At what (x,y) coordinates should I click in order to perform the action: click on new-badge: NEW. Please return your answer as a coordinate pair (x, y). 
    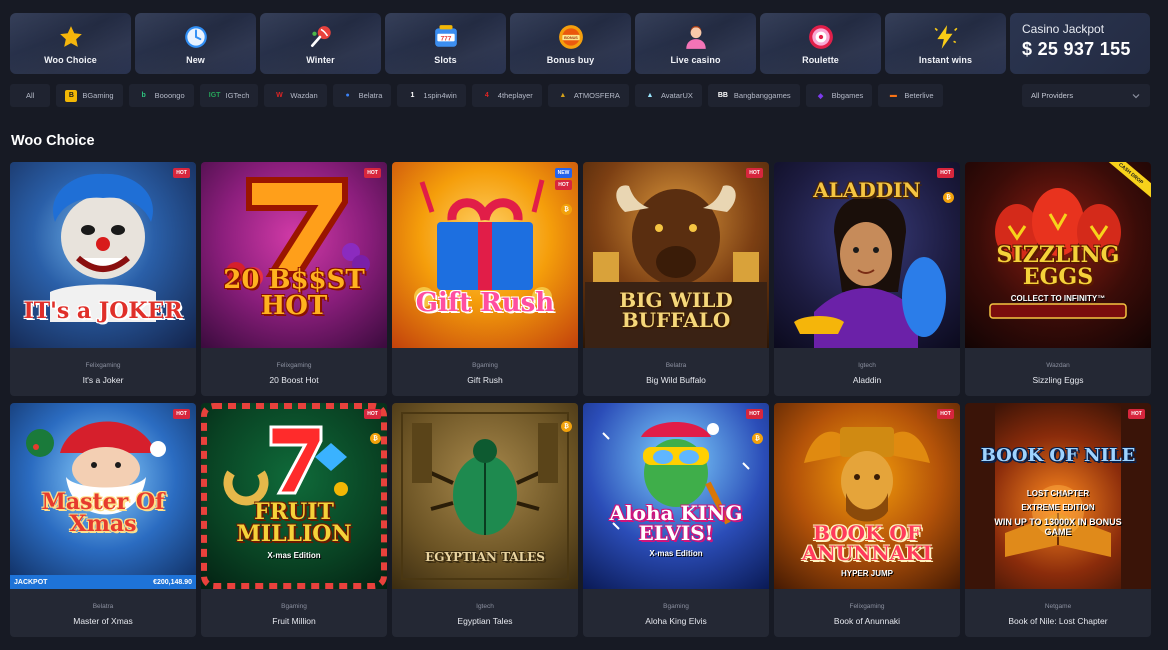
    Looking at the image, I should click on (563, 173).